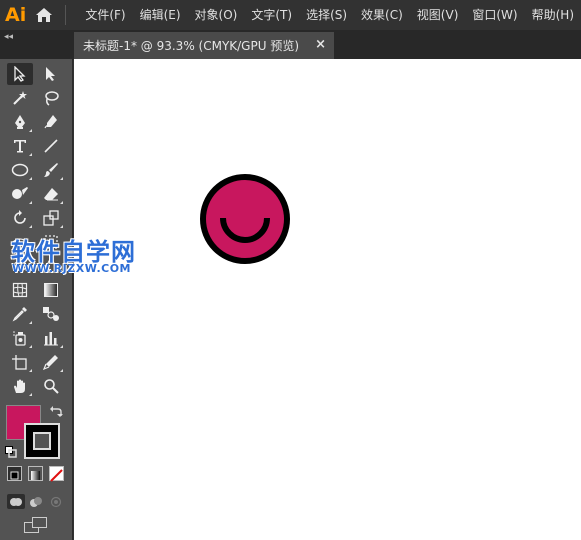  What do you see at coordinates (56, 413) in the screenshot?
I see `swap-fill-stroke-icon` at bounding box center [56, 413].